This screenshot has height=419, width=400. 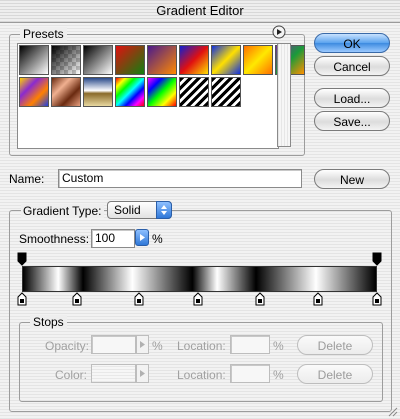 I want to click on select-arrows-icon, so click(x=164, y=210).